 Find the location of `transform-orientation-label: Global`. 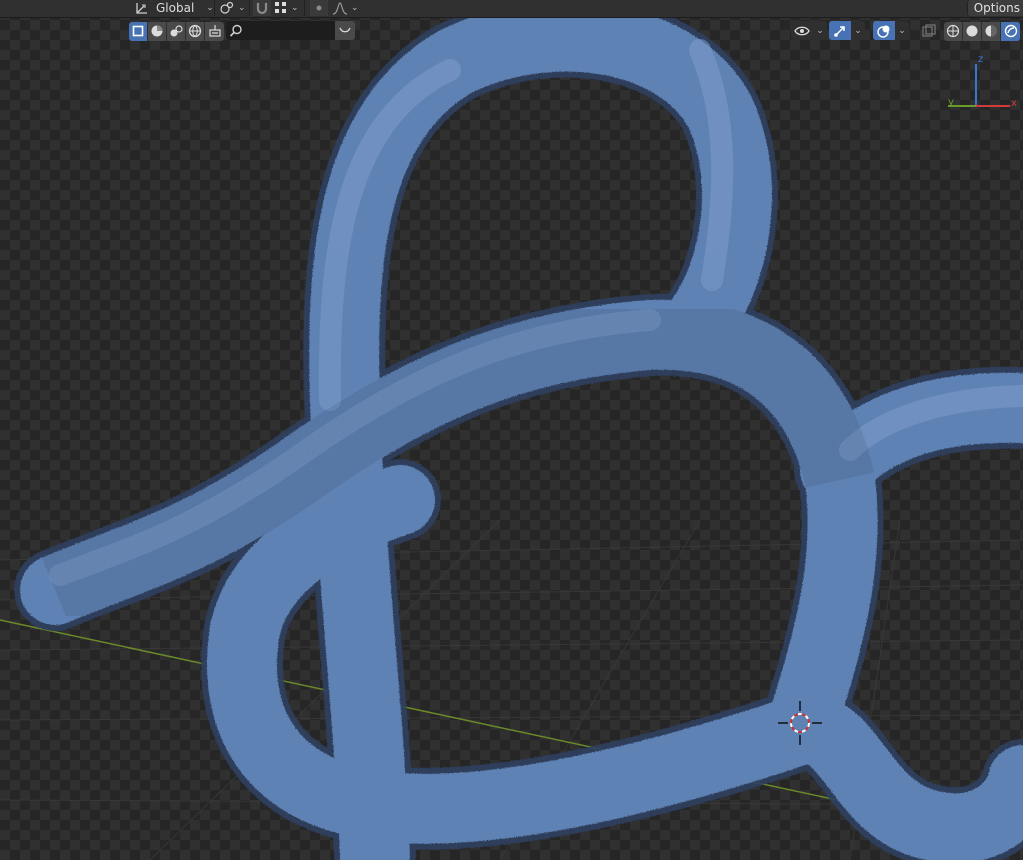

transform-orientation-label: Global is located at coordinates (175, 8).